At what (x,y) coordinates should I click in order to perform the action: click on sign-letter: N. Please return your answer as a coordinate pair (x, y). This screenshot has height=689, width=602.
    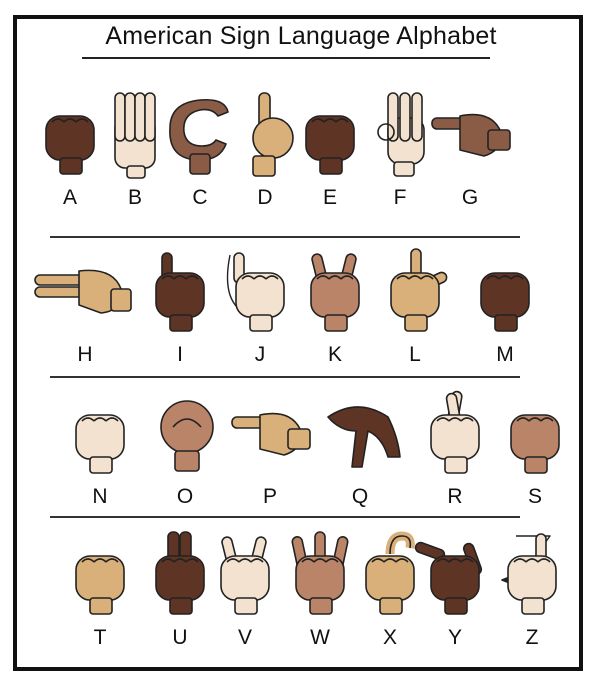
    Looking at the image, I should click on (100, 496).